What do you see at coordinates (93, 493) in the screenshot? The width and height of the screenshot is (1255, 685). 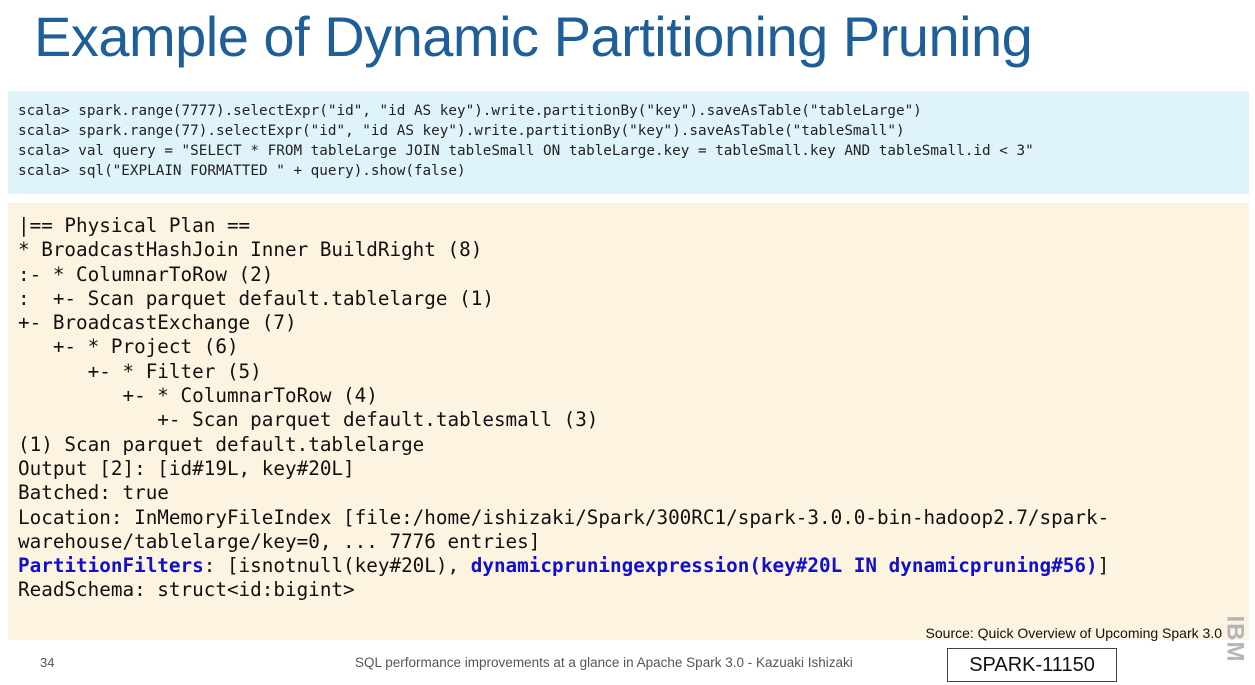 I see `plan-line: Batched: true` at bounding box center [93, 493].